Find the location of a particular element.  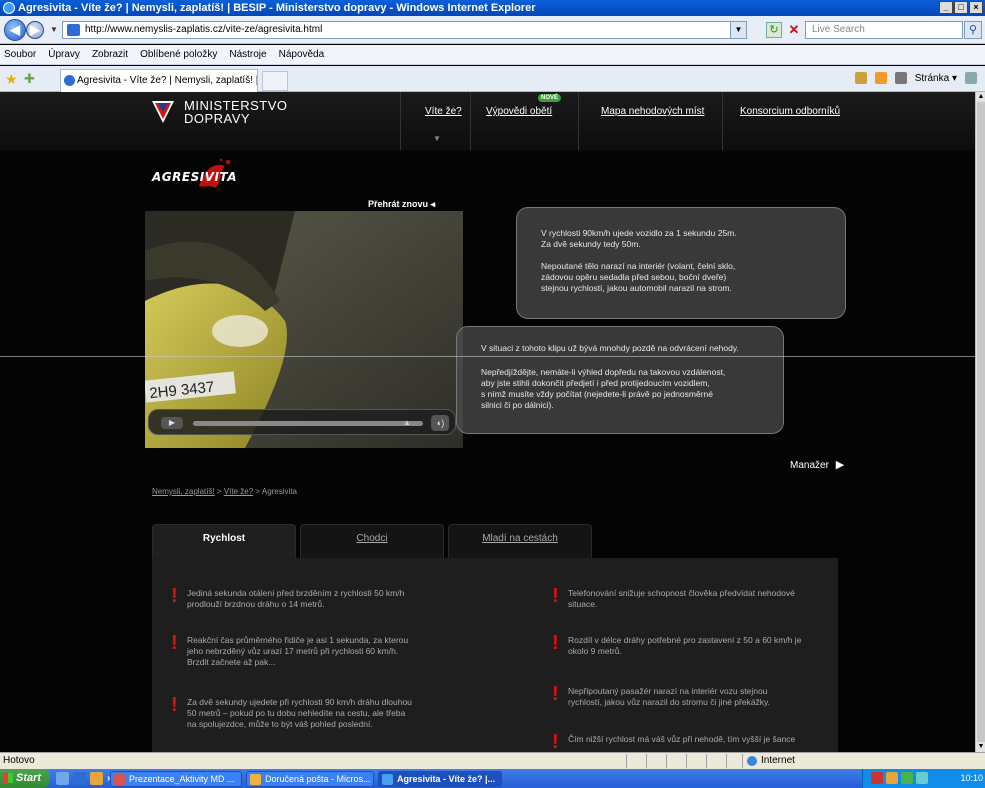

back-button: ◀ is located at coordinates (15, 30).